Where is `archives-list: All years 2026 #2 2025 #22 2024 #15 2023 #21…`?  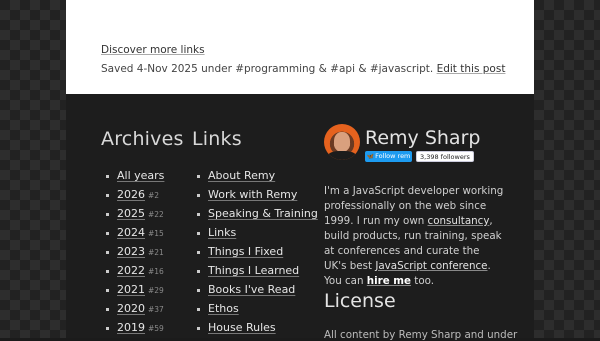
archives-list: All years 2026 #2 2025 #22 2024 #15 2023 #21… is located at coordinates (136, 254).